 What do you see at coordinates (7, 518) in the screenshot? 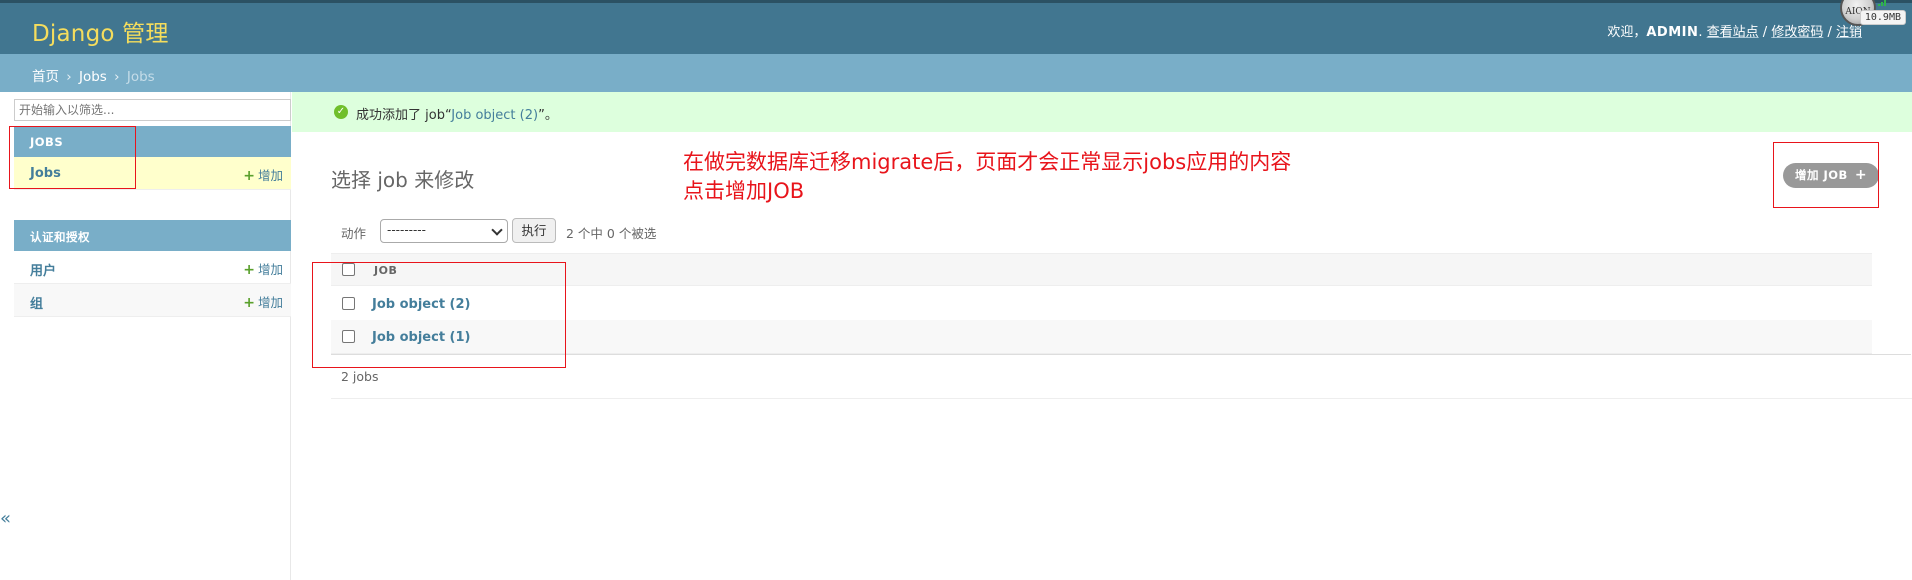
I see `toggle-sidebar-button: «` at bounding box center [7, 518].